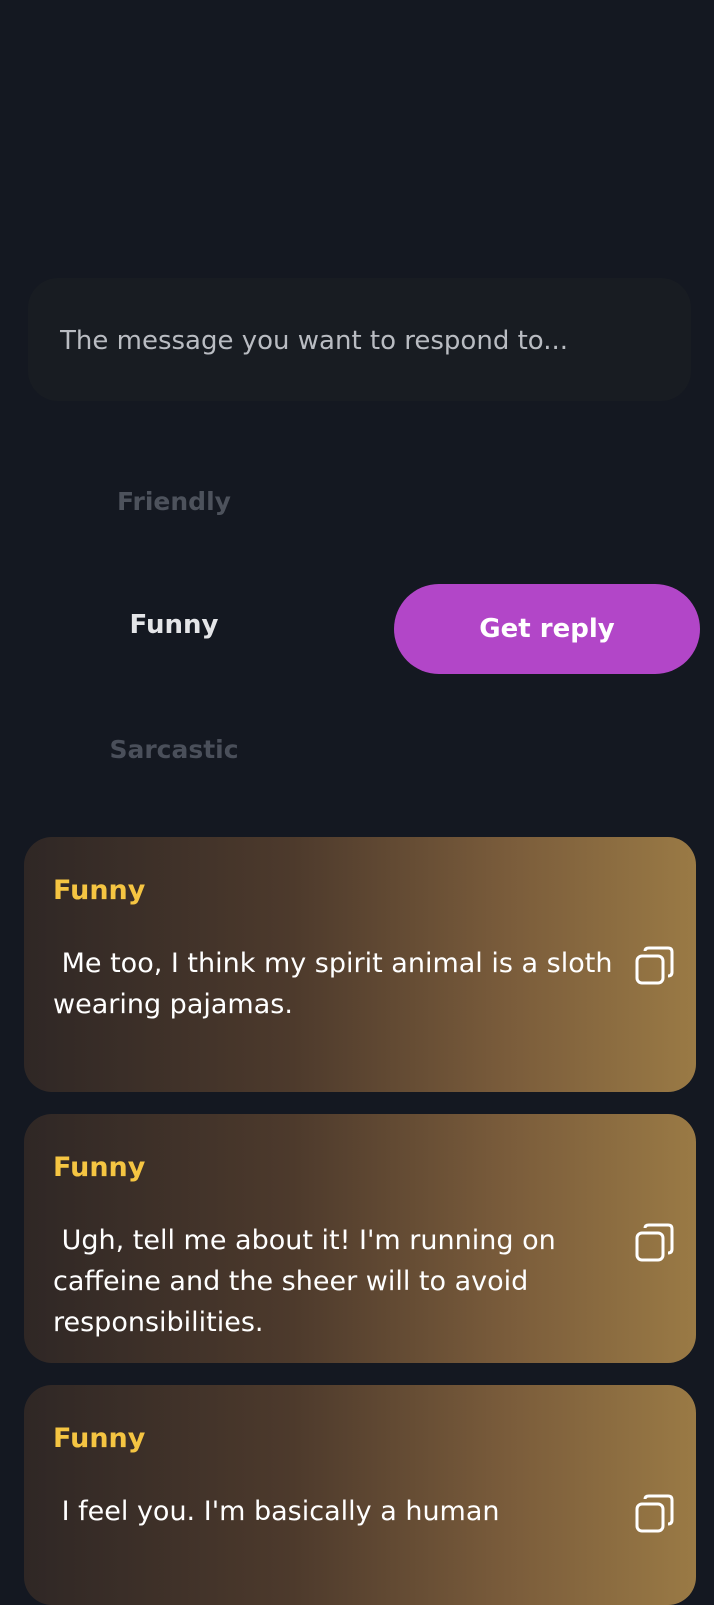  What do you see at coordinates (174, 625) in the screenshot?
I see `tone-option-funny: Funny` at bounding box center [174, 625].